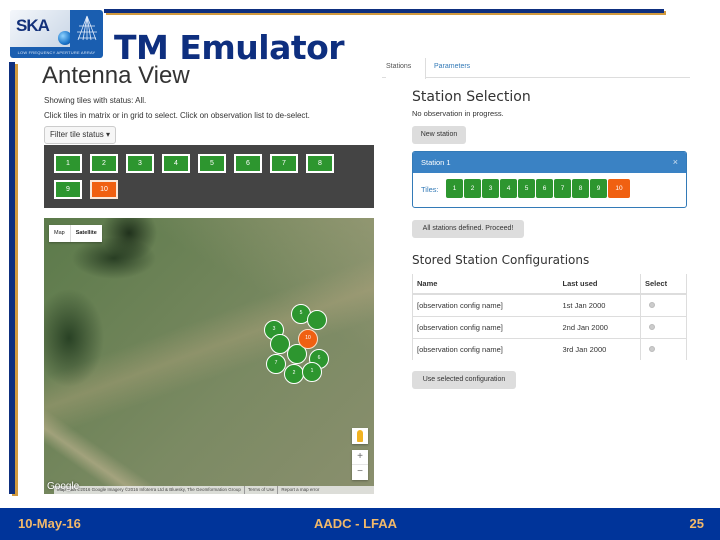 The height and width of the screenshot is (540, 720). What do you see at coordinates (472, 188) in the screenshot?
I see `station-tile: 2` at bounding box center [472, 188].